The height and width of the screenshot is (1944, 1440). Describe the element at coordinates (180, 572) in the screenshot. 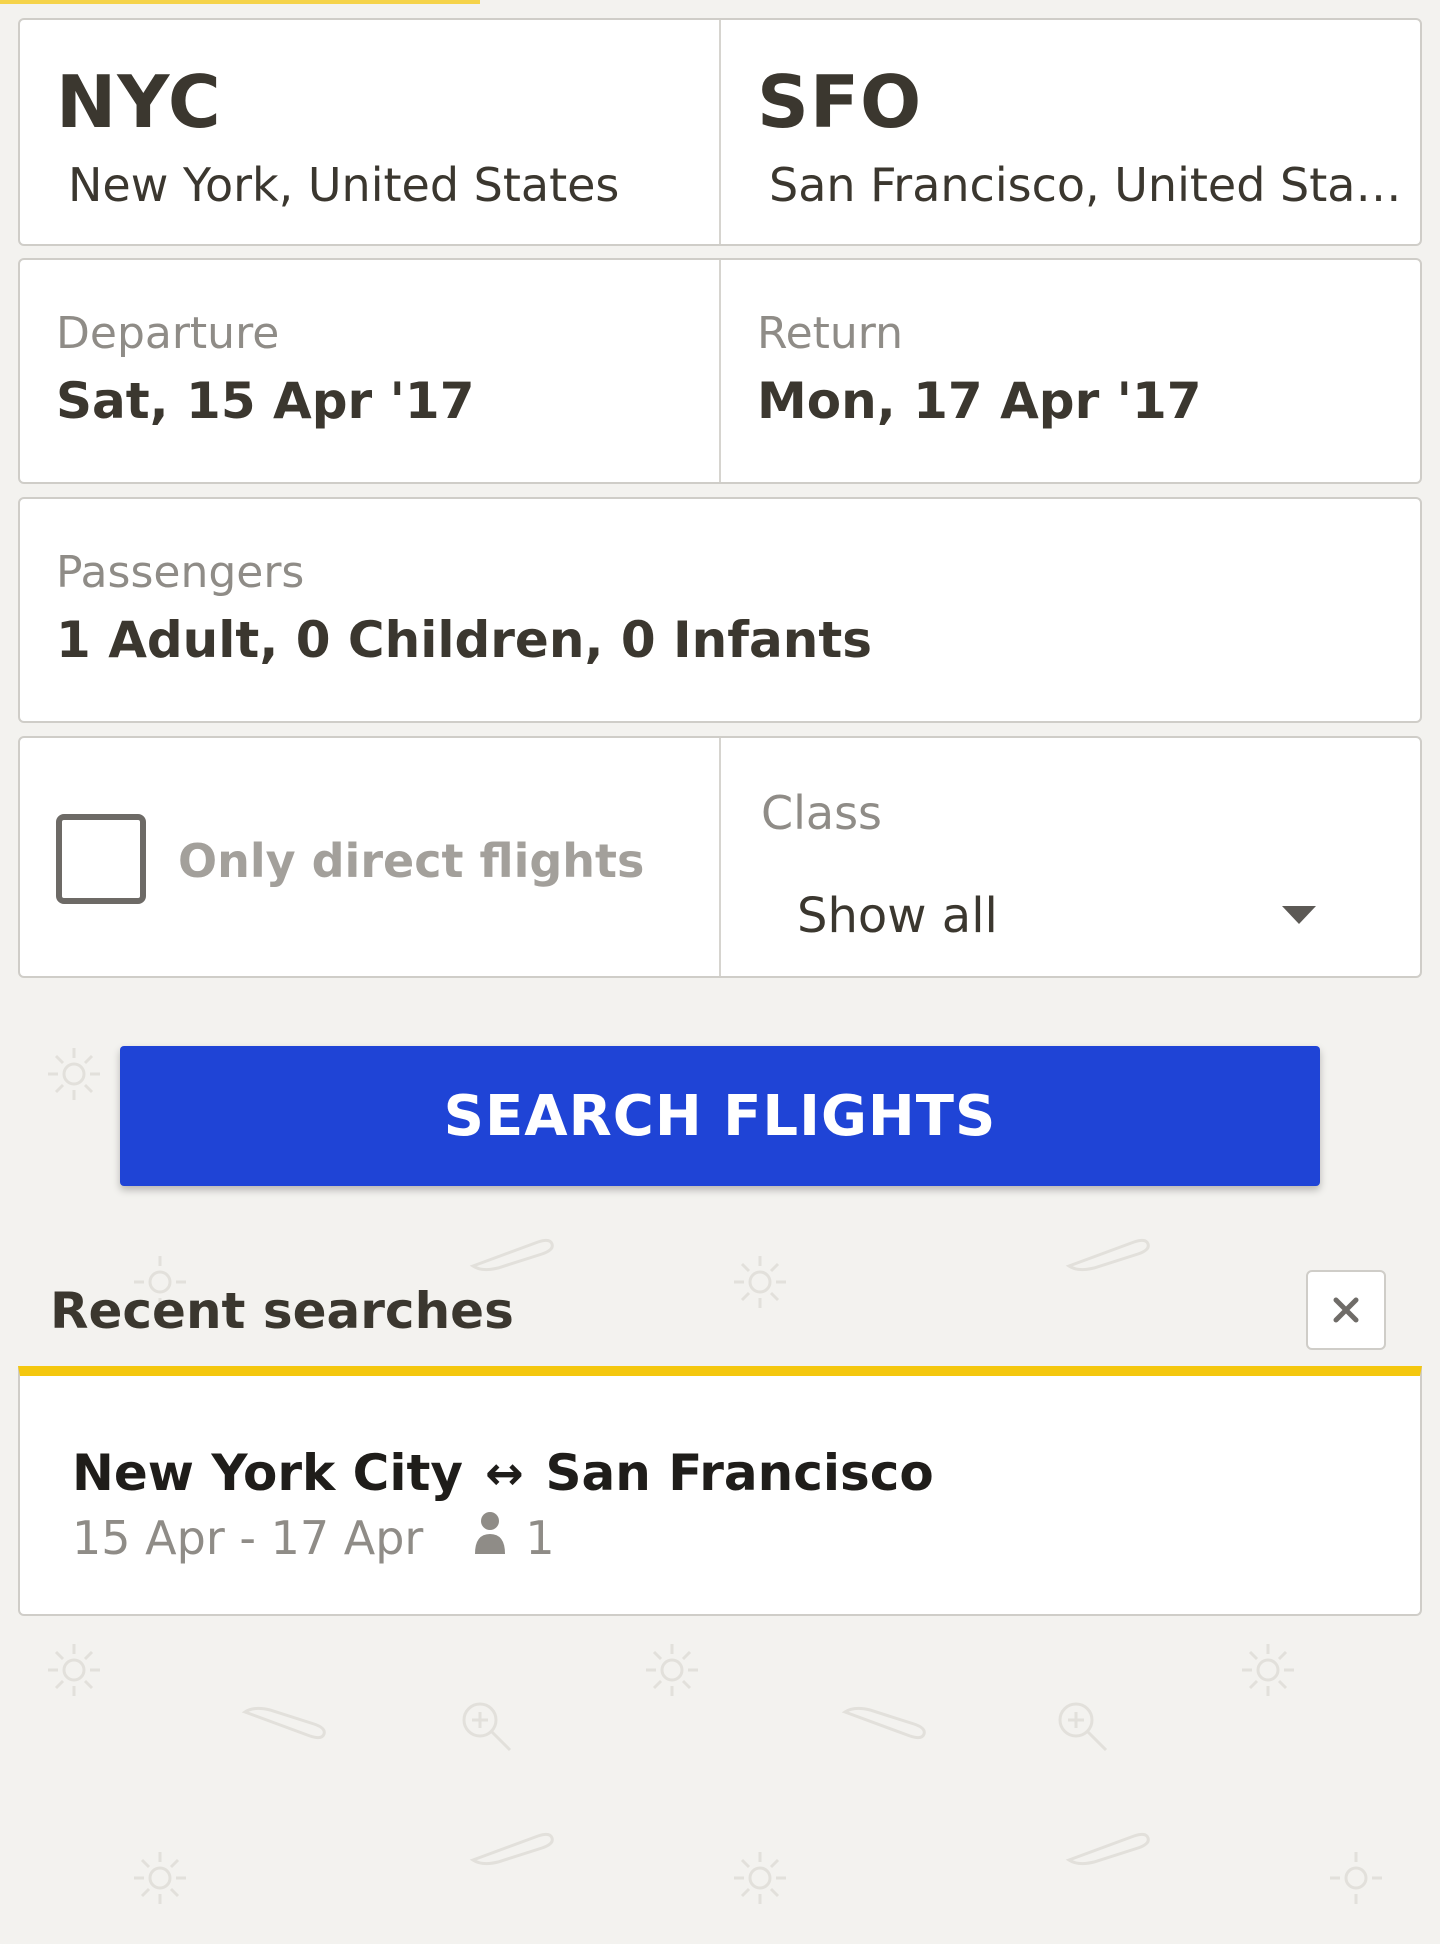

I see `passengers-label: Passengers` at that location.